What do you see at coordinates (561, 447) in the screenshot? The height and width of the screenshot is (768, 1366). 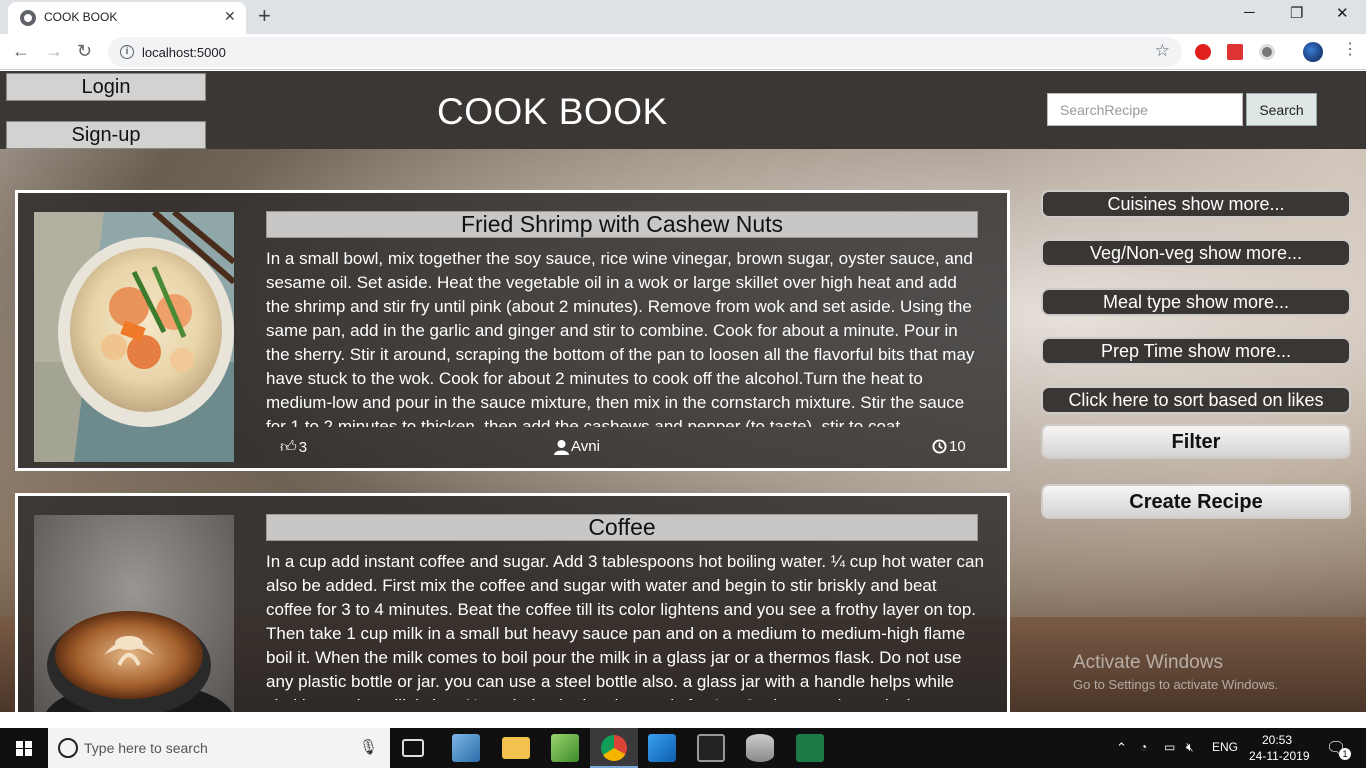 I see `user-icon` at bounding box center [561, 447].